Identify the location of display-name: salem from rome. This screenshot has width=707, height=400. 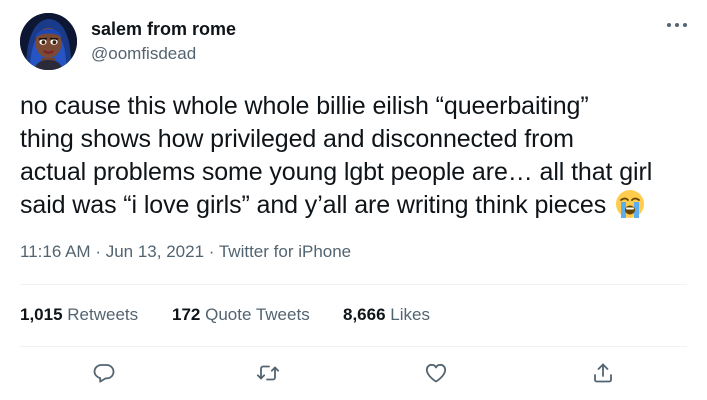
(163, 29).